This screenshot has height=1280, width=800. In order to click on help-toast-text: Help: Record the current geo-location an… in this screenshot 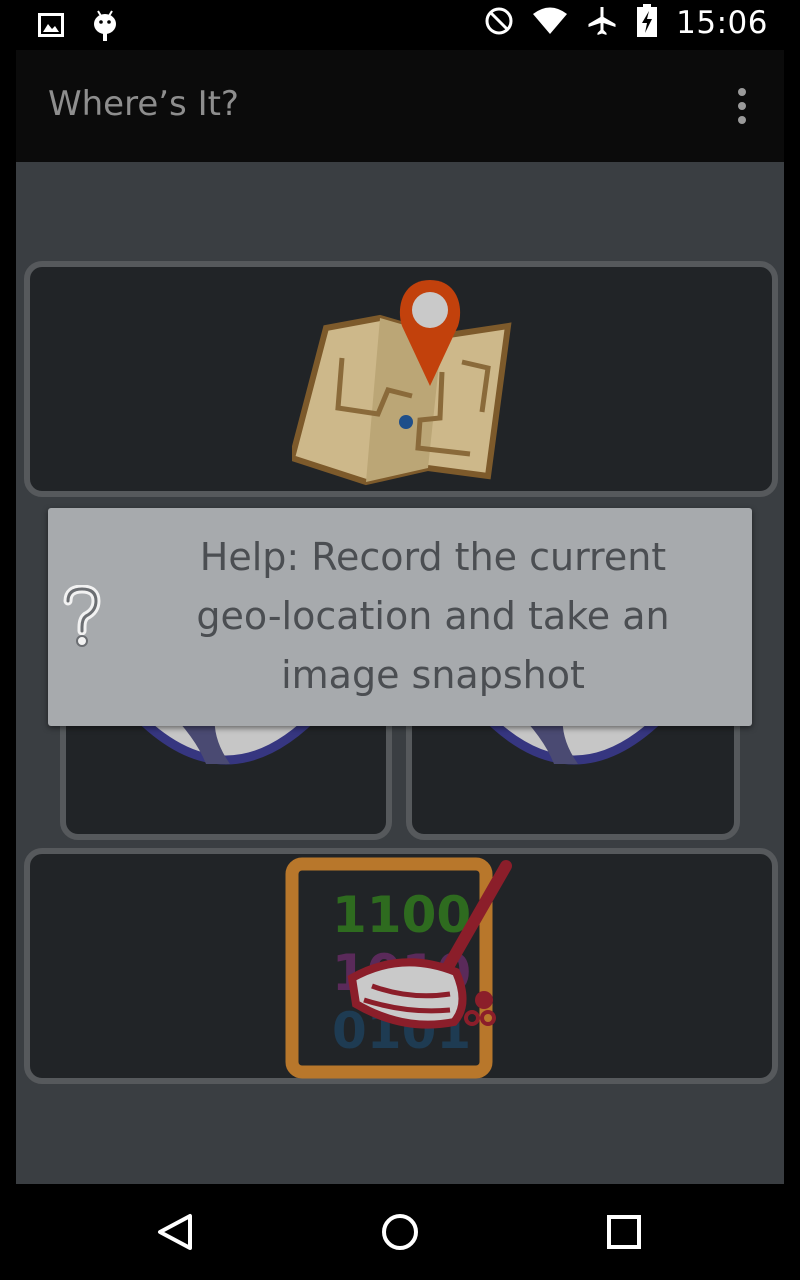, I will do `click(433, 616)`.